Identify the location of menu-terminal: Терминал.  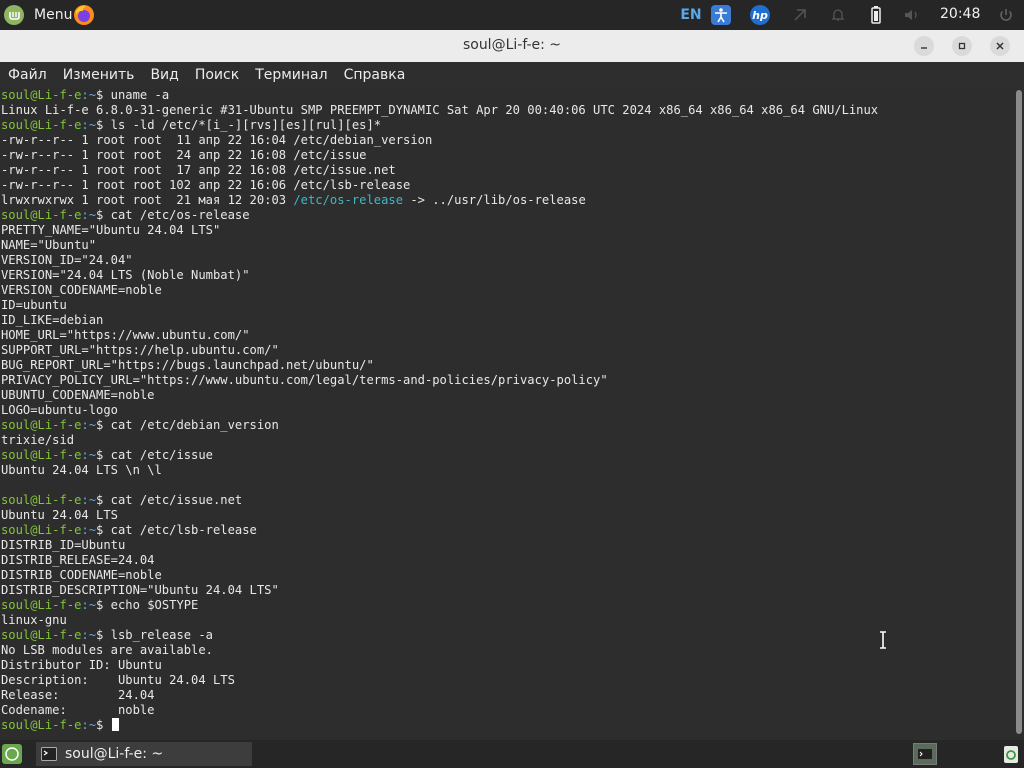
(291, 75).